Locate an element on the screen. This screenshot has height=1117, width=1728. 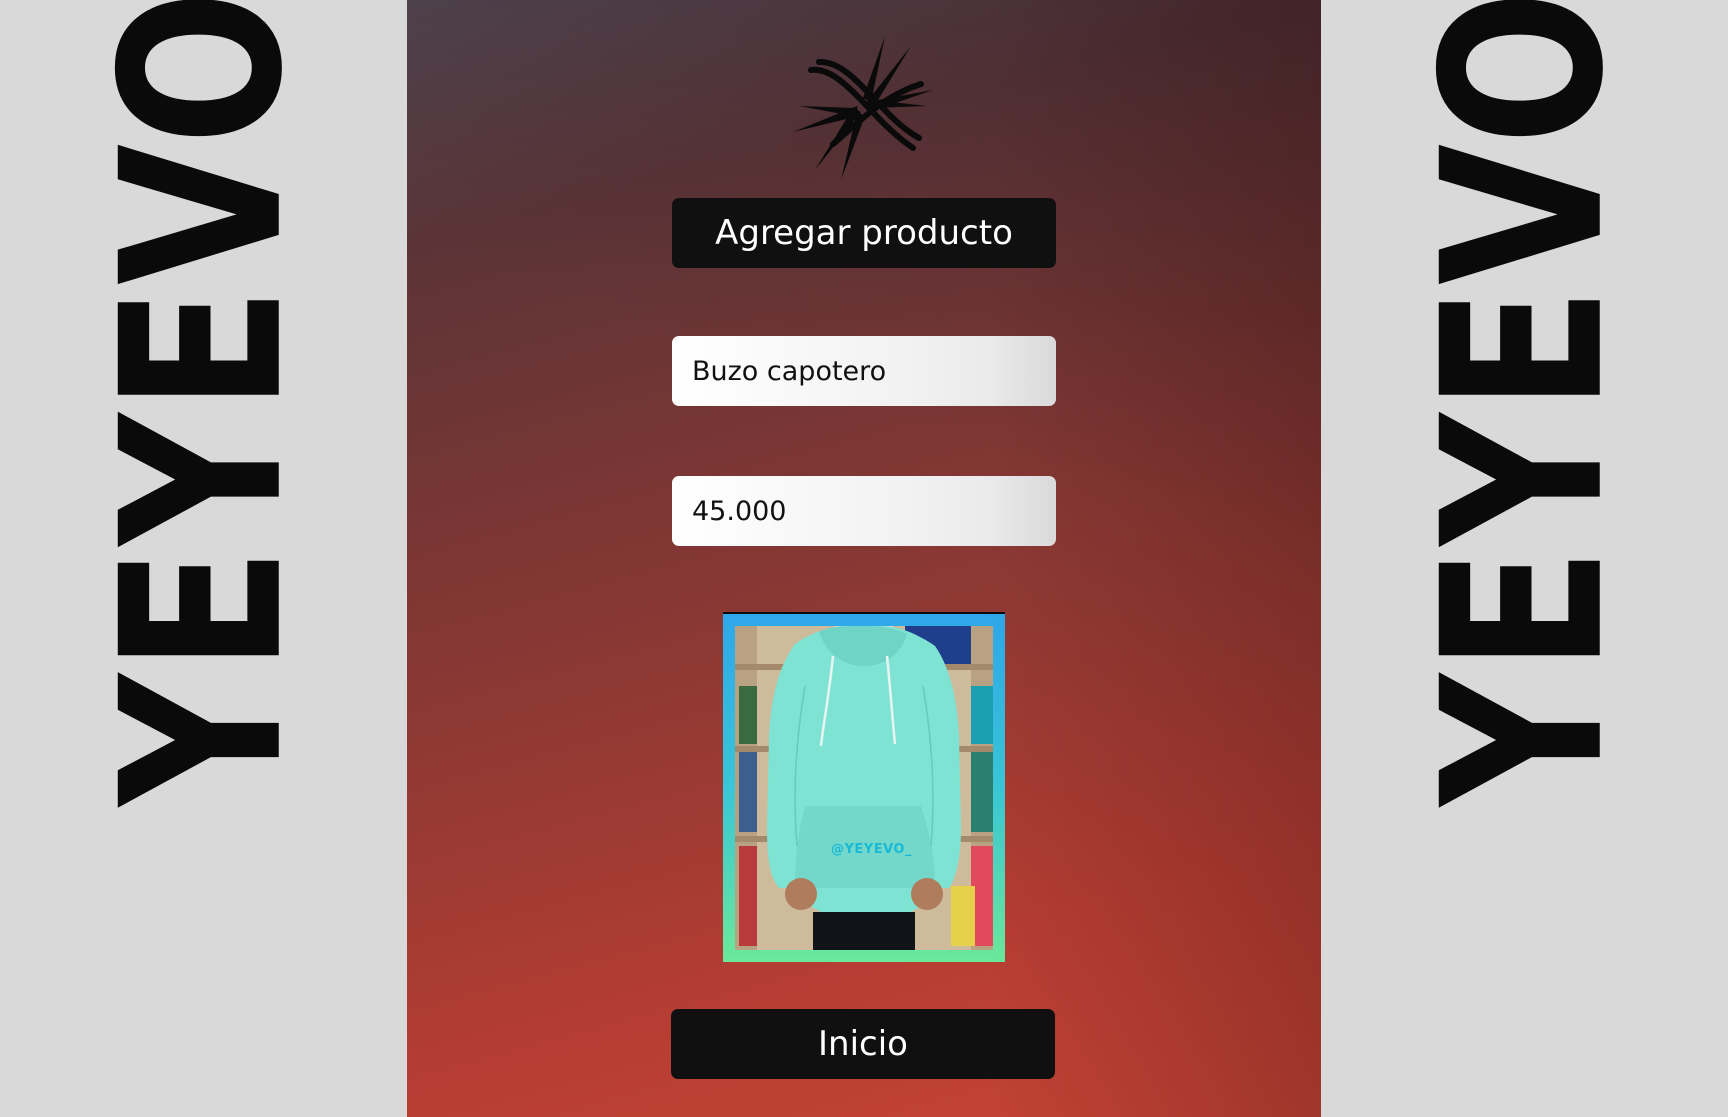
product-image-frame: @YEYEVO_ is located at coordinates (864, 787).